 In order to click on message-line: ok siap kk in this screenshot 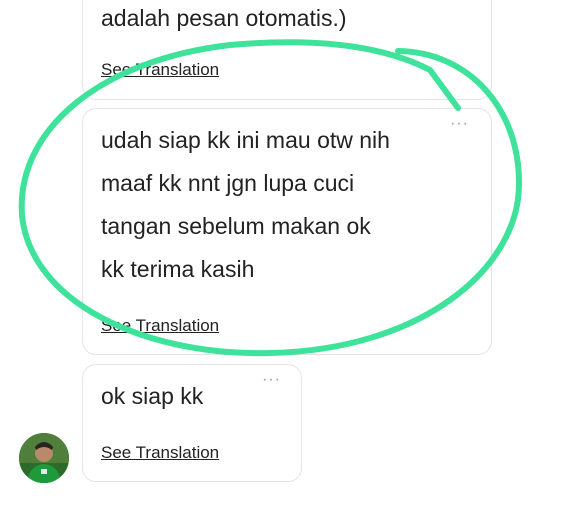, I will do `click(152, 396)`.